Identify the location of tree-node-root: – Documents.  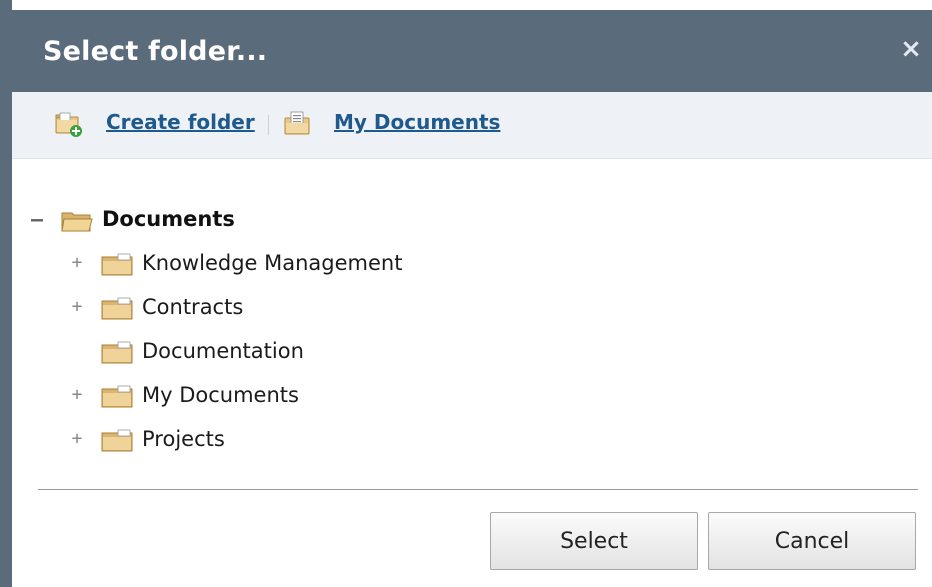
(180, 222).